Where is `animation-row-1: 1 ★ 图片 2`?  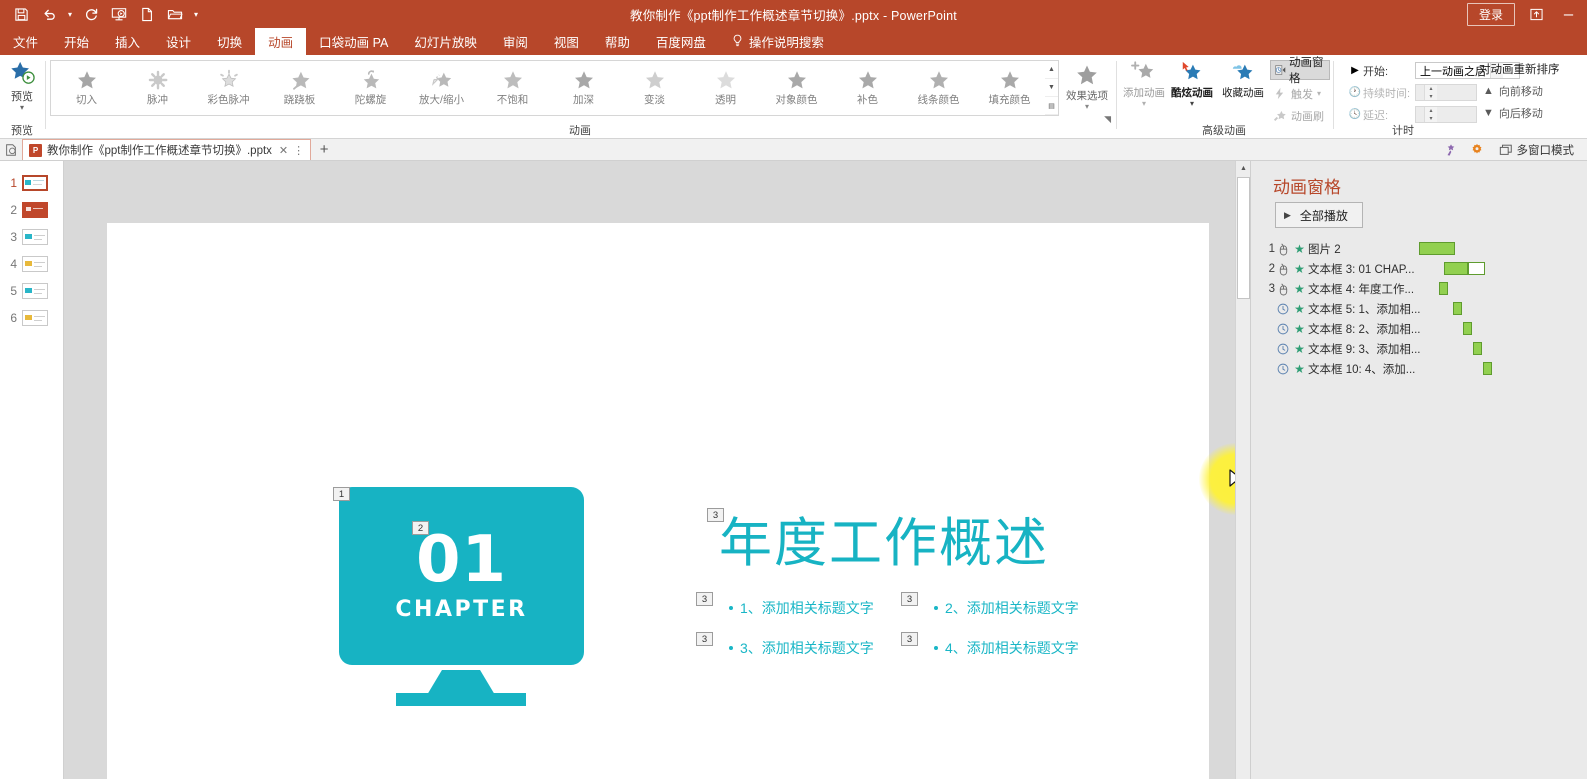
animation-row-1: 1 ★ 图片 2 is located at coordinates (1423, 249).